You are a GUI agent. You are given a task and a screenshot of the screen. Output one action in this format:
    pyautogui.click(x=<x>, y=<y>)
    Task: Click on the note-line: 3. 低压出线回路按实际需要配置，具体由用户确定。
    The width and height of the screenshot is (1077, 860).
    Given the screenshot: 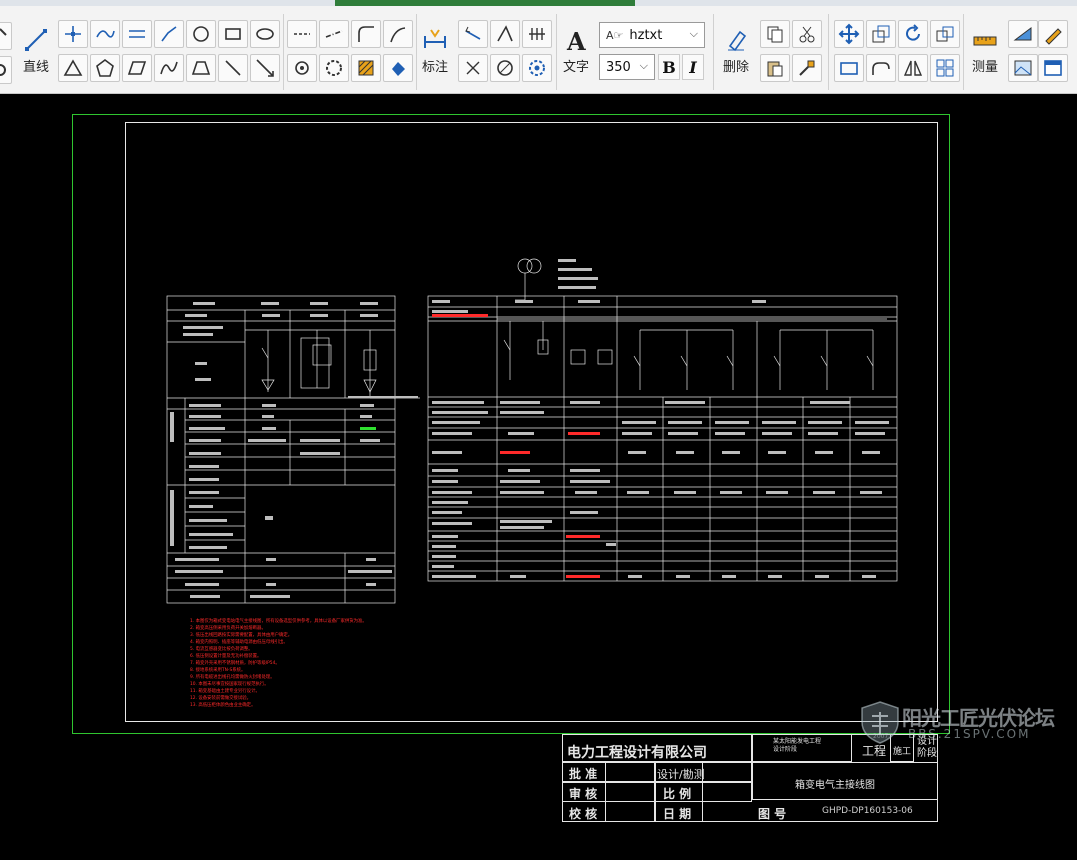 What is the action you would take?
    pyautogui.click(x=241, y=635)
    